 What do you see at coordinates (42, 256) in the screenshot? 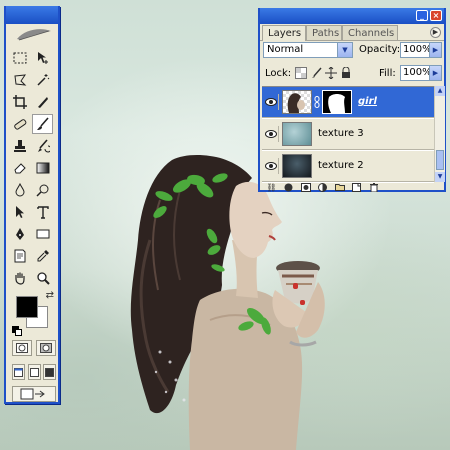
I see `eyedropper-icon` at bounding box center [42, 256].